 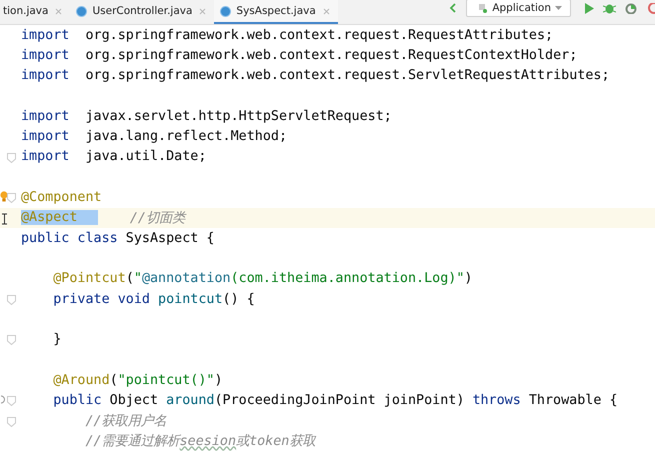 I want to click on keyword: private void, so click(x=101, y=299).